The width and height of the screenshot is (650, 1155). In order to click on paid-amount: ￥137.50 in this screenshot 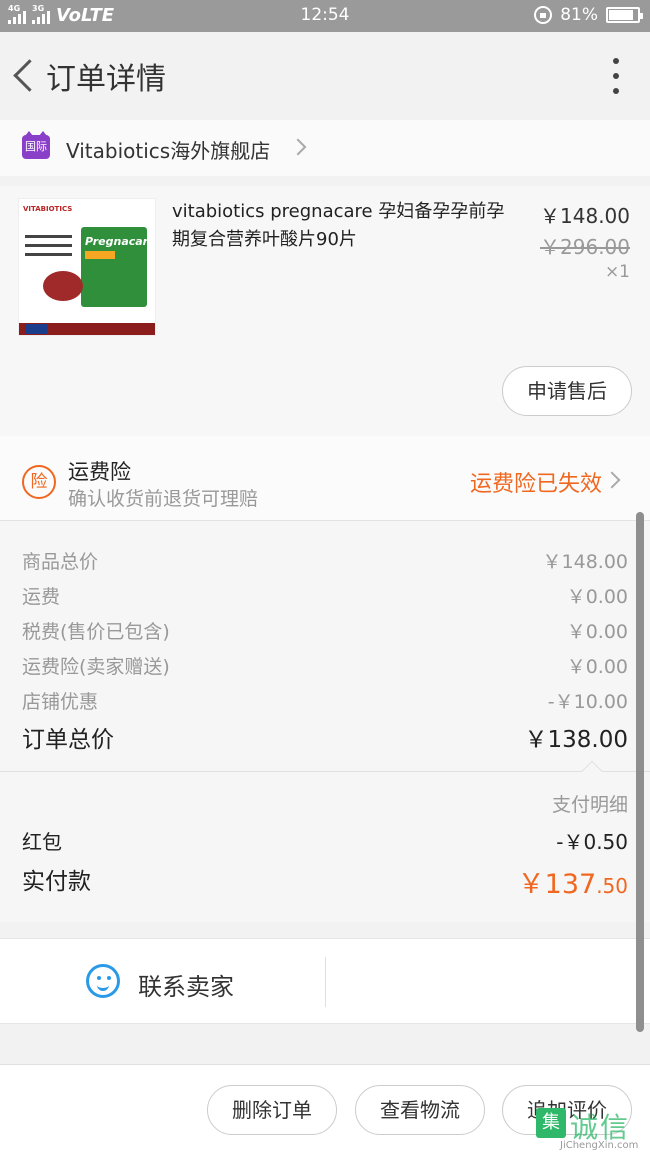, I will do `click(573, 881)`.